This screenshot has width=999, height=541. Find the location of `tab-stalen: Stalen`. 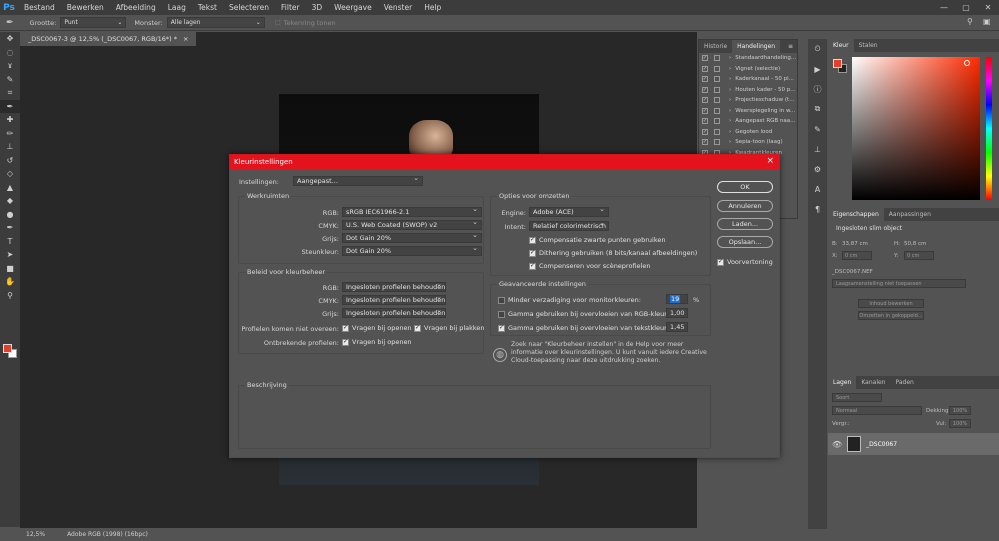

tab-stalen: Stalen is located at coordinates (868, 45).